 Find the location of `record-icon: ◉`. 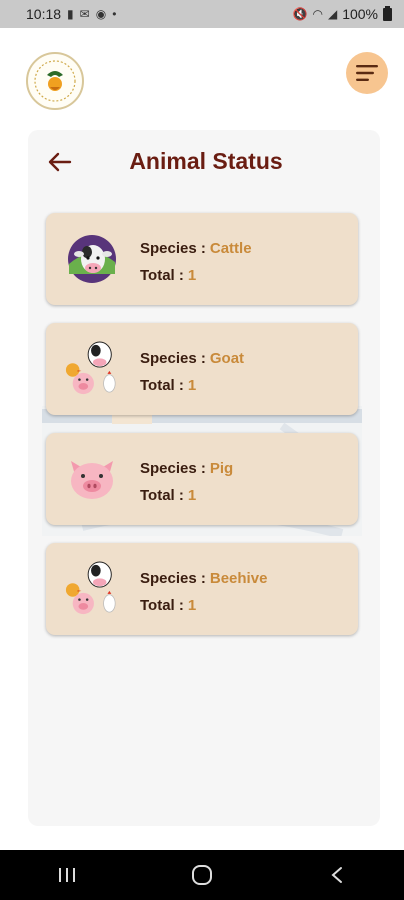

record-icon: ◉ is located at coordinates (101, 14).